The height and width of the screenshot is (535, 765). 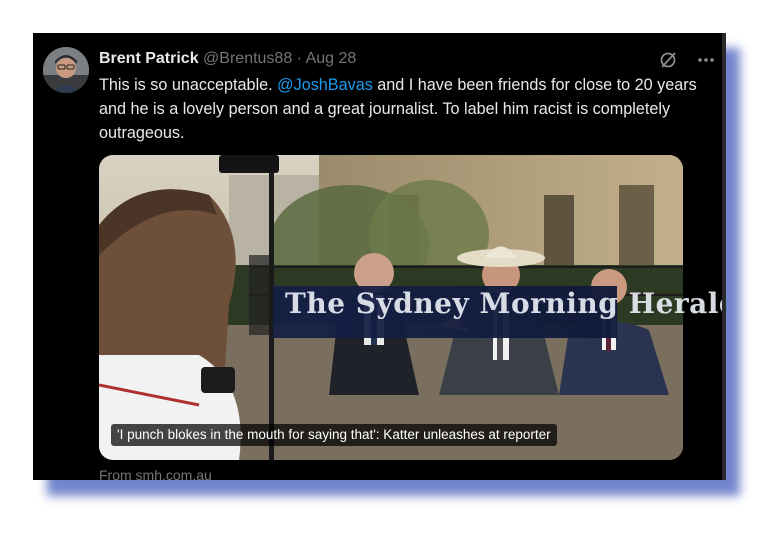 What do you see at coordinates (706, 60) in the screenshot?
I see `more-icon` at bounding box center [706, 60].